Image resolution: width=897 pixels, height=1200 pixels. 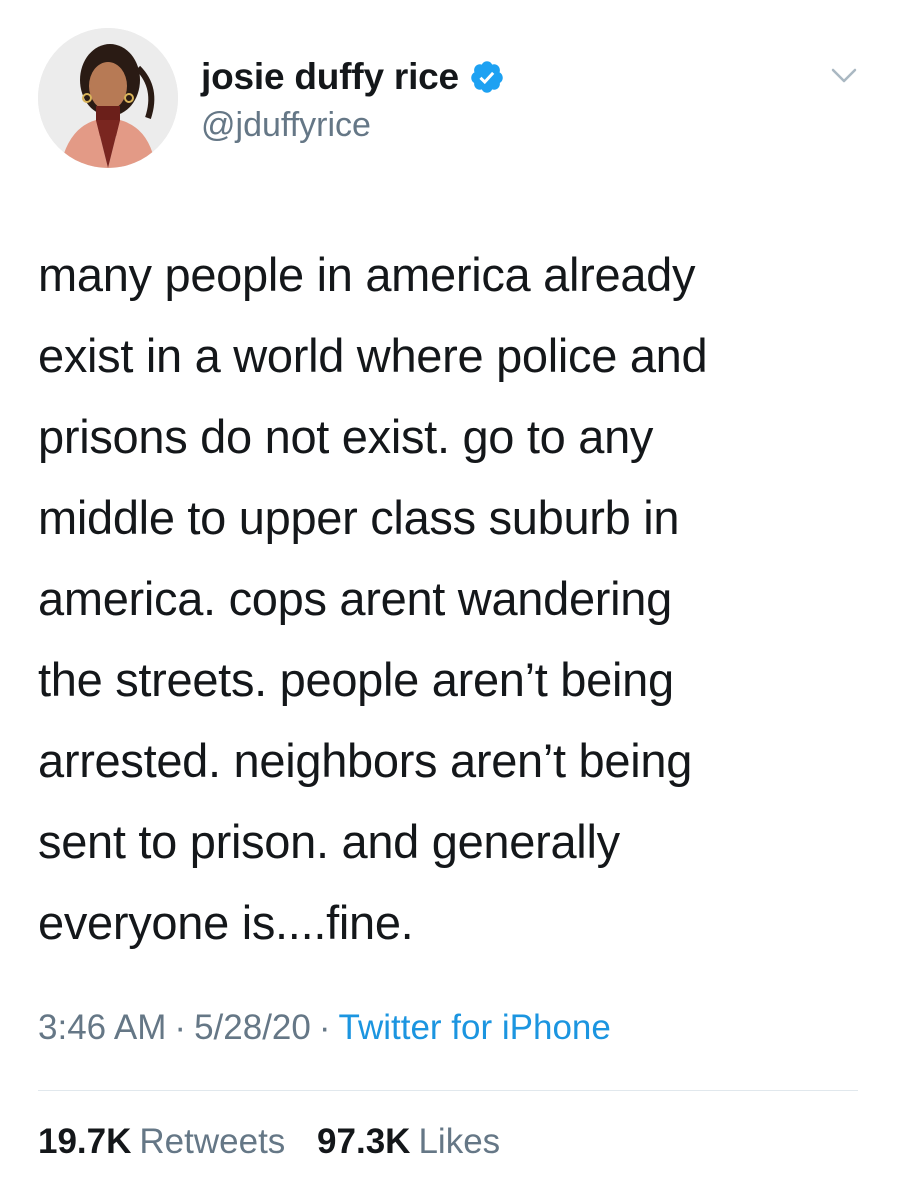 I want to click on retweets-stat: 19.7K Retweets, so click(x=161, y=1141).